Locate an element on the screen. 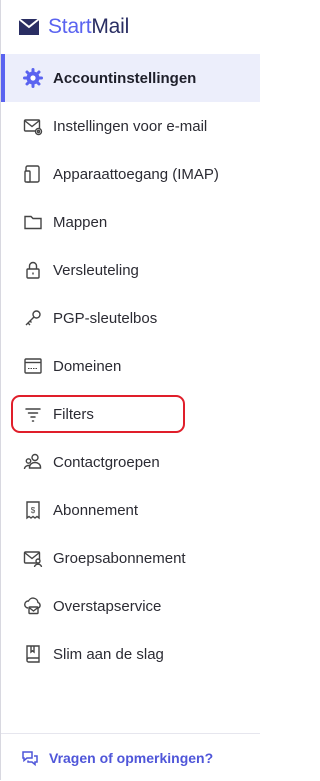 This screenshot has height=781, width=320. brand-mail: Mail is located at coordinates (110, 26).